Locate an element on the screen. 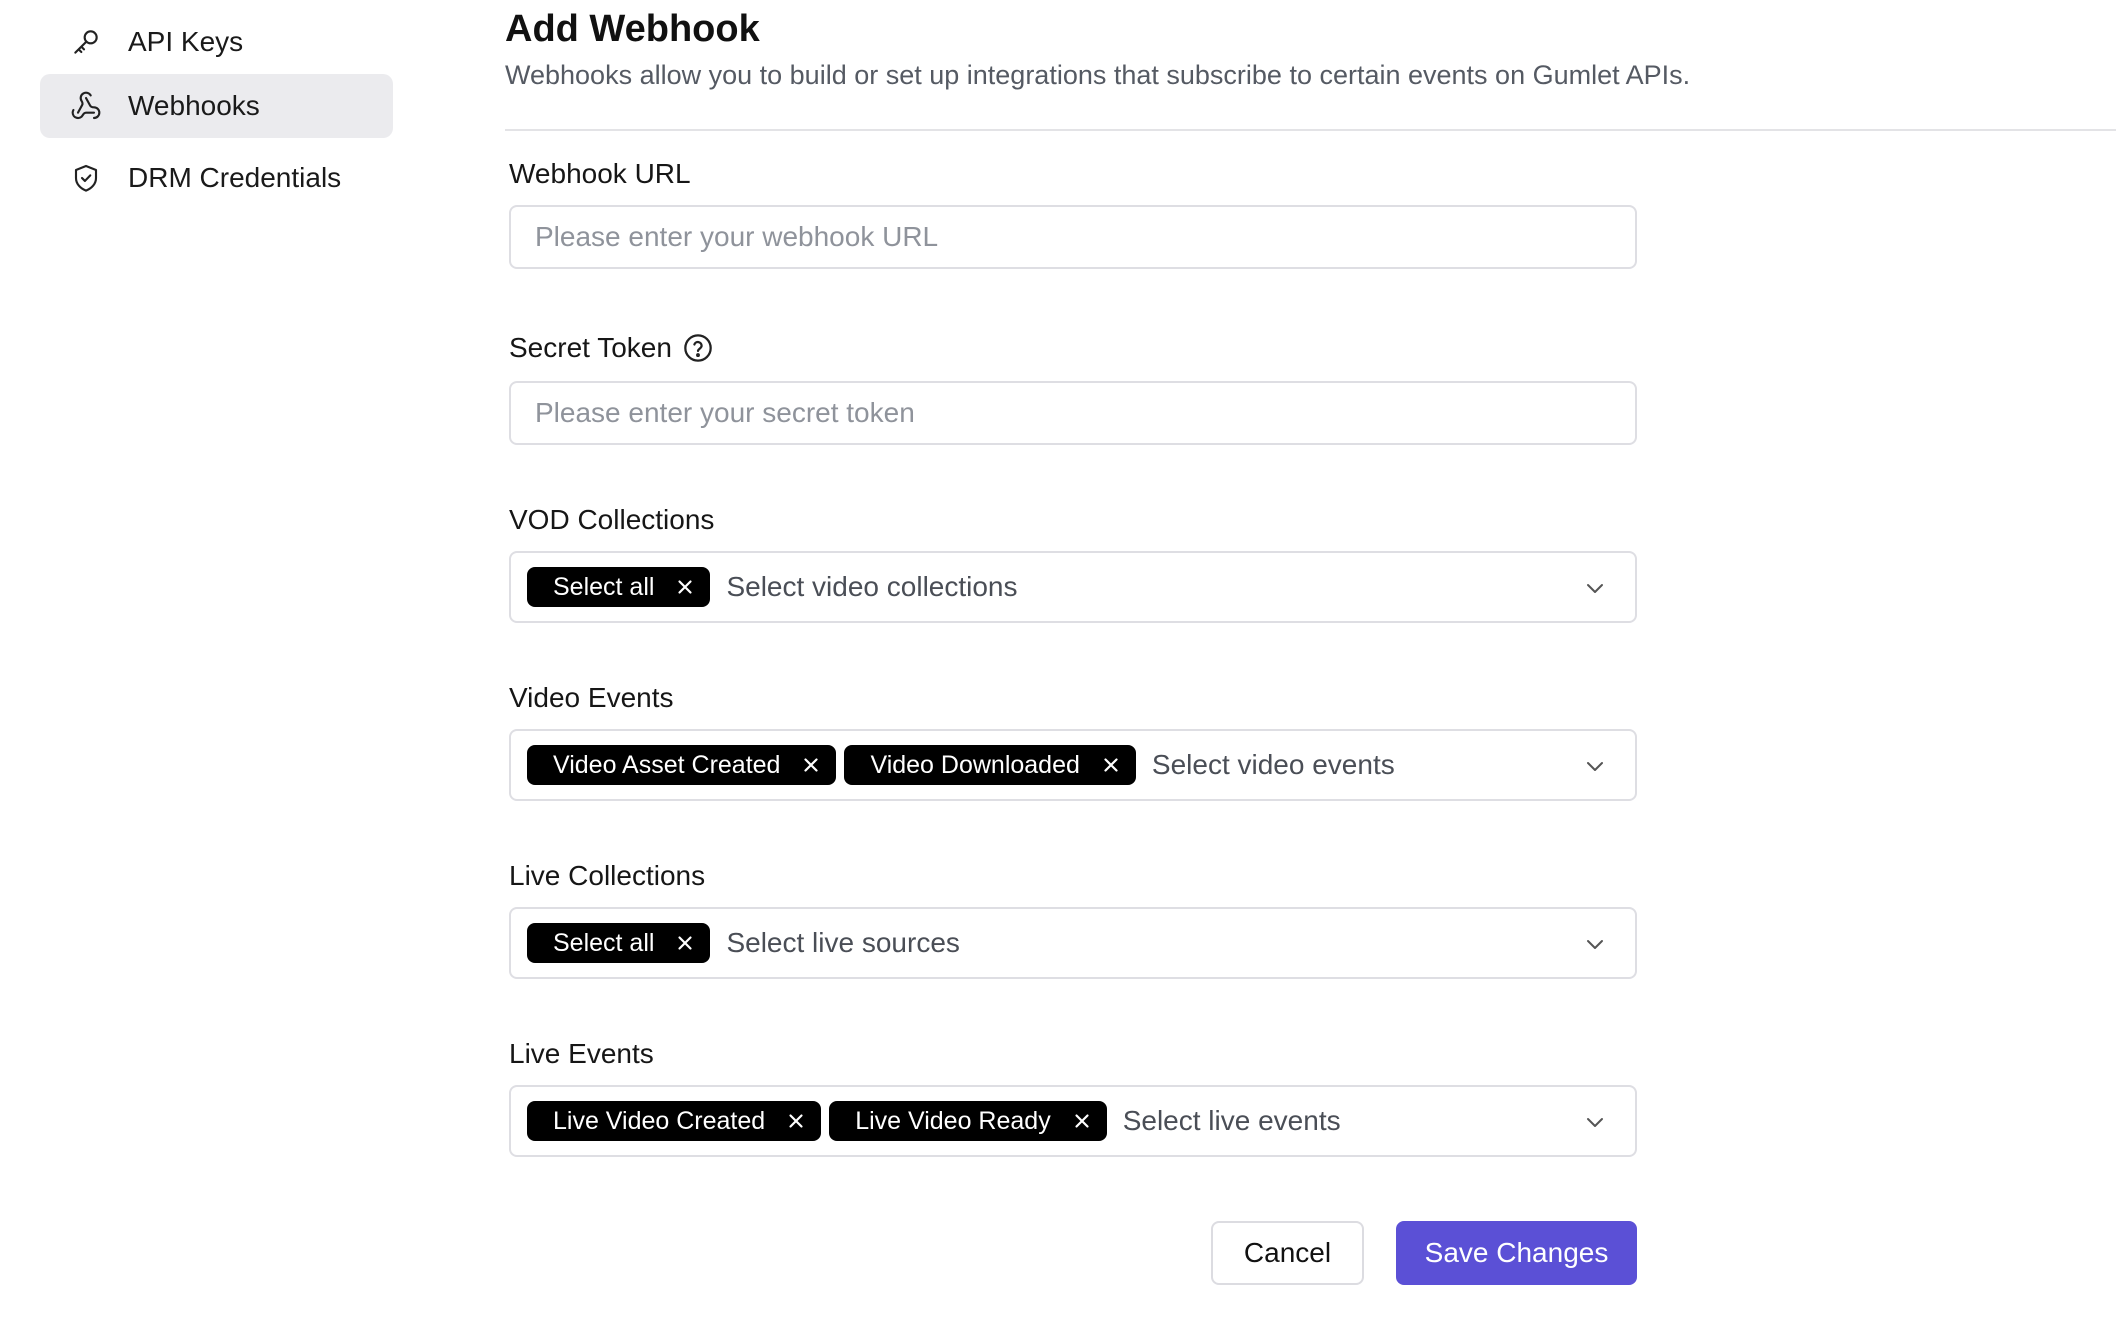 The height and width of the screenshot is (1320, 2116). sidebar-item-label: API Keys is located at coordinates (186, 41).